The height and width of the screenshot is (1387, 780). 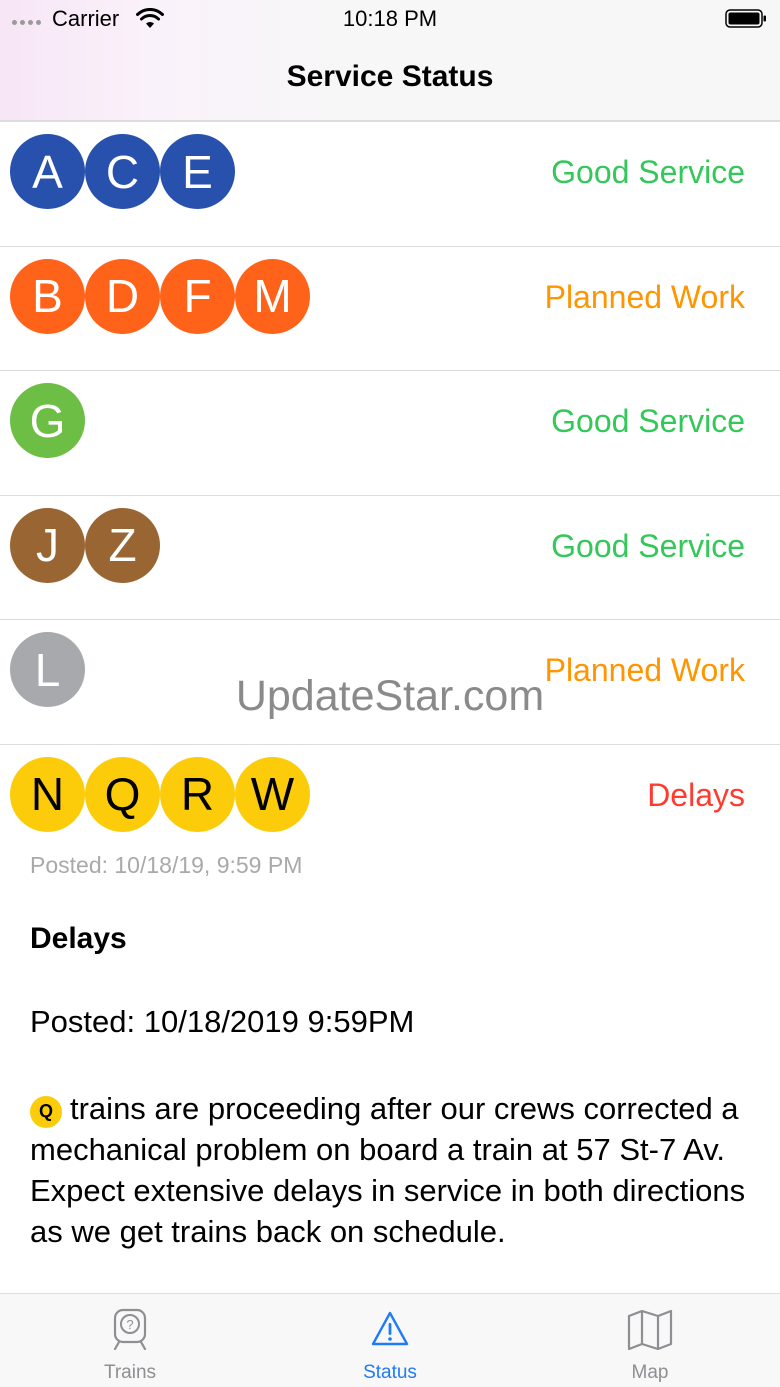 I want to click on page-title: Service Status, so click(x=390, y=76).